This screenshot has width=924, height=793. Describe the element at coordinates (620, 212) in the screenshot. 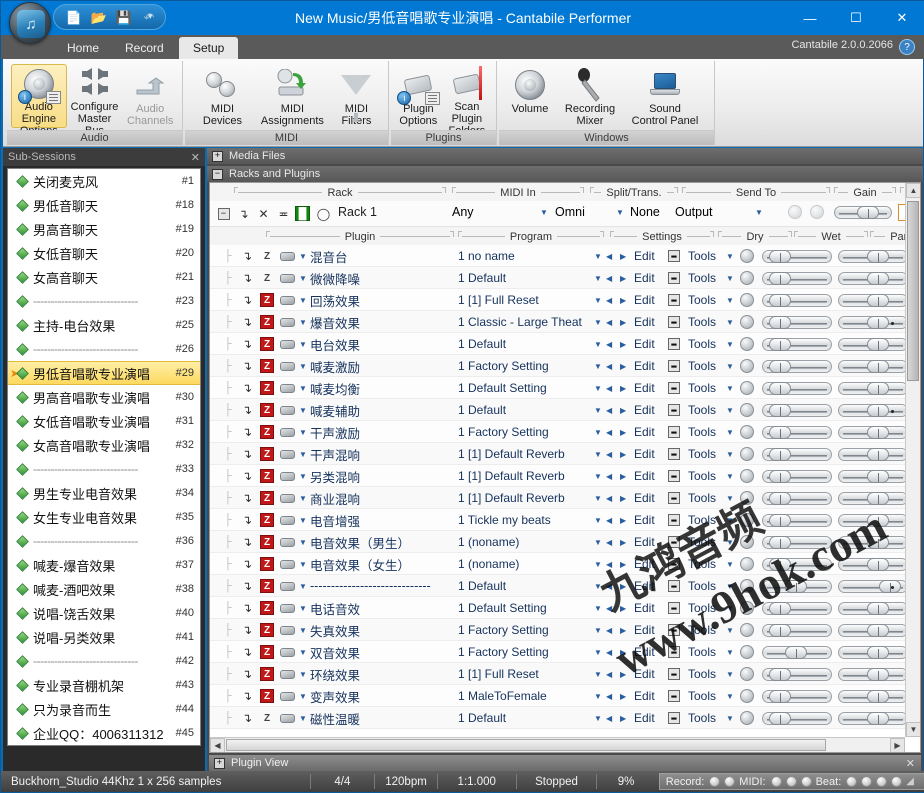

I see `rack-channel-dropdown-icon: ▼` at that location.